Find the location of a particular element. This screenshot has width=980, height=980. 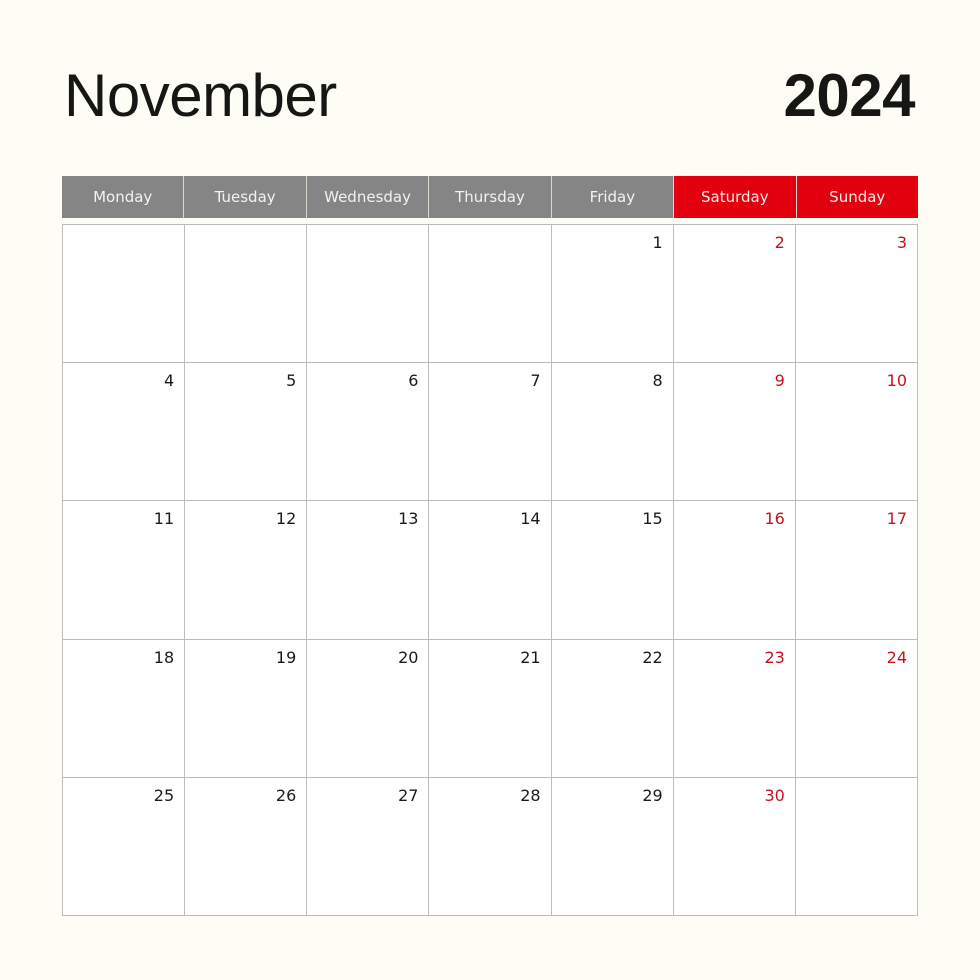

day-cell: 15 is located at coordinates (612, 570).